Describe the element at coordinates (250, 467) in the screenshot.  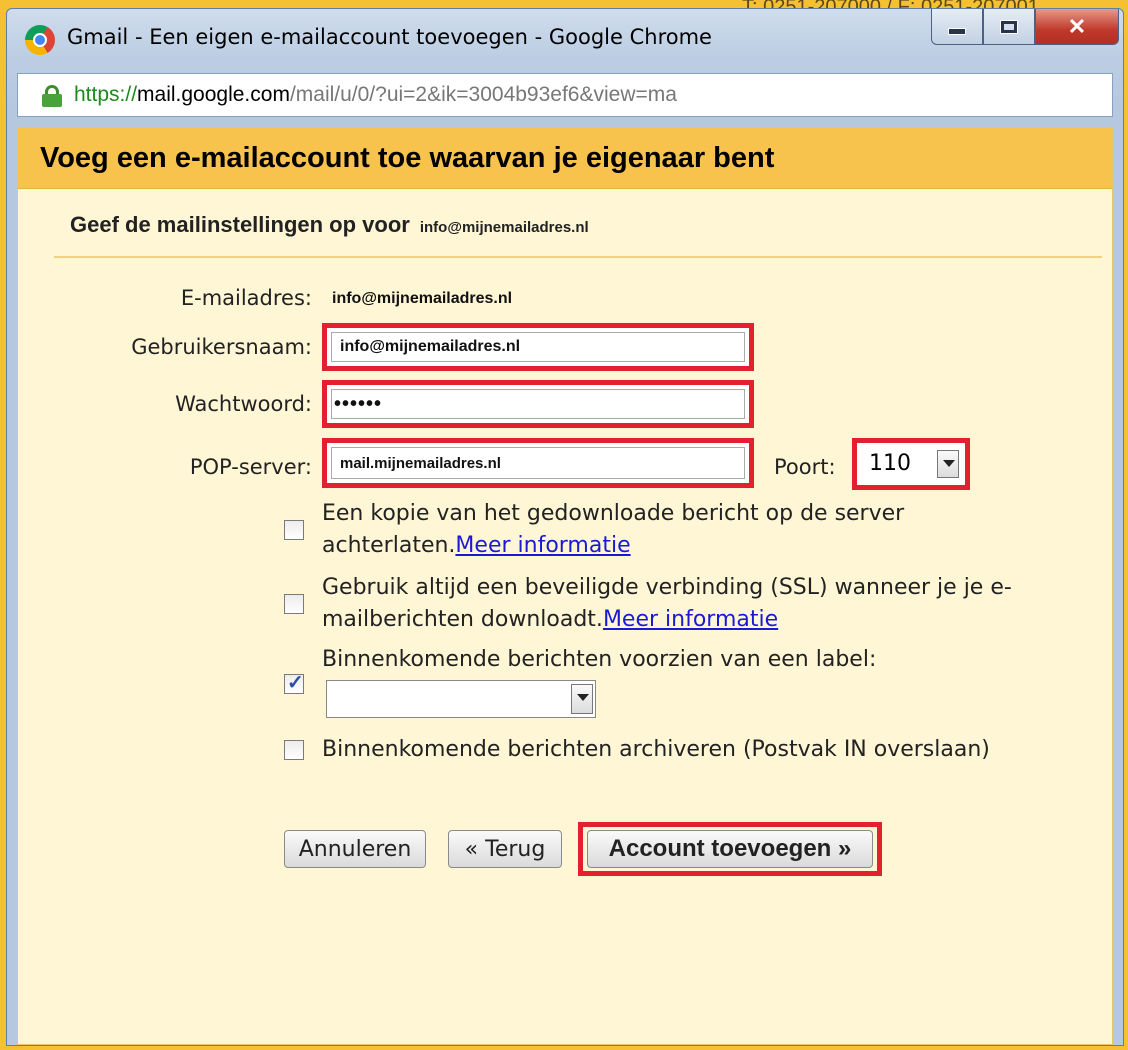
I see `pop-server-label: POP-server:` at that location.